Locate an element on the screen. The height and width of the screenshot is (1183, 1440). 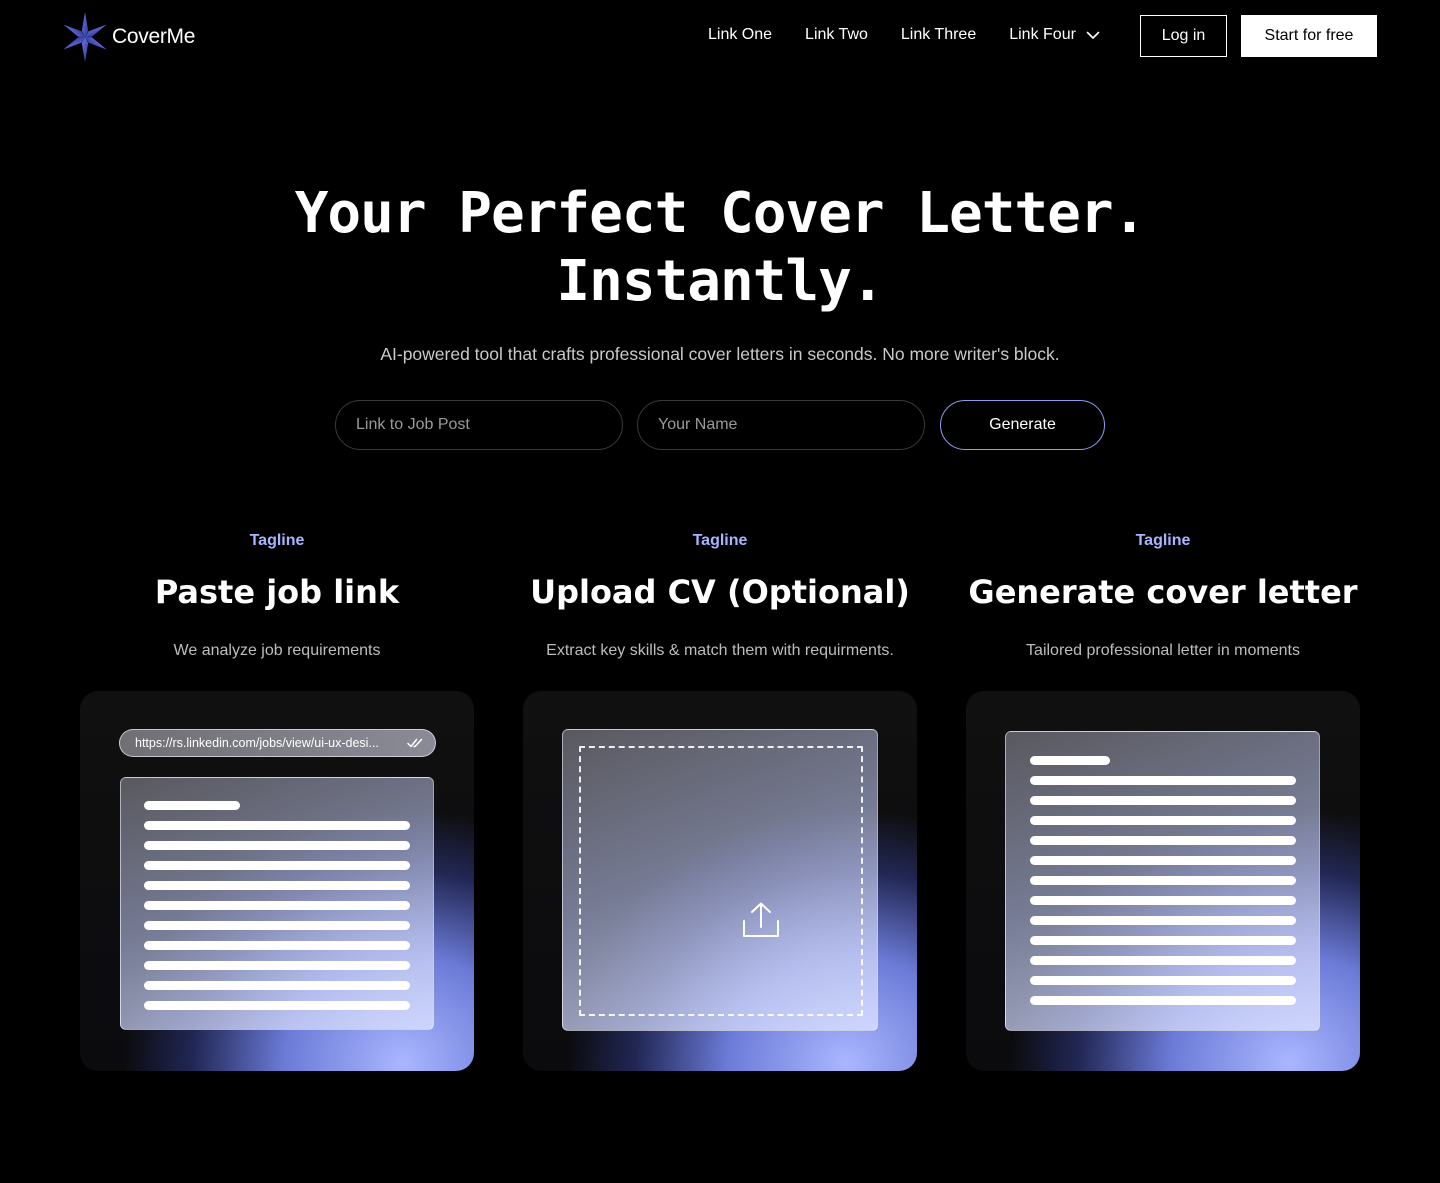
upload-cv-card is located at coordinates (720, 881).